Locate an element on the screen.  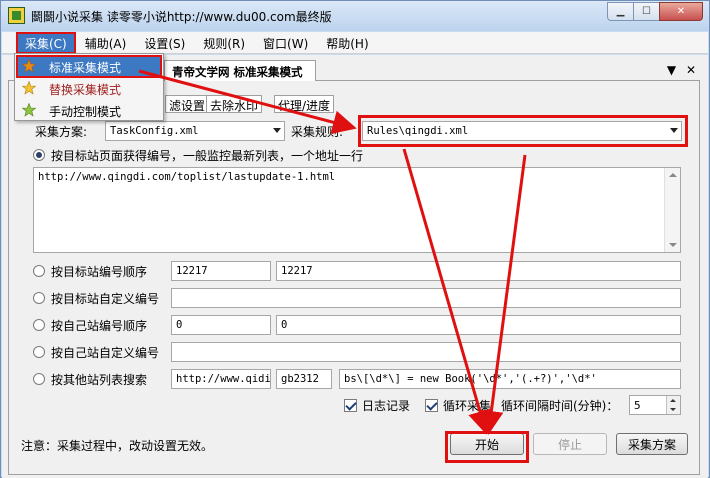
radio-target-custom is located at coordinates (39, 298).